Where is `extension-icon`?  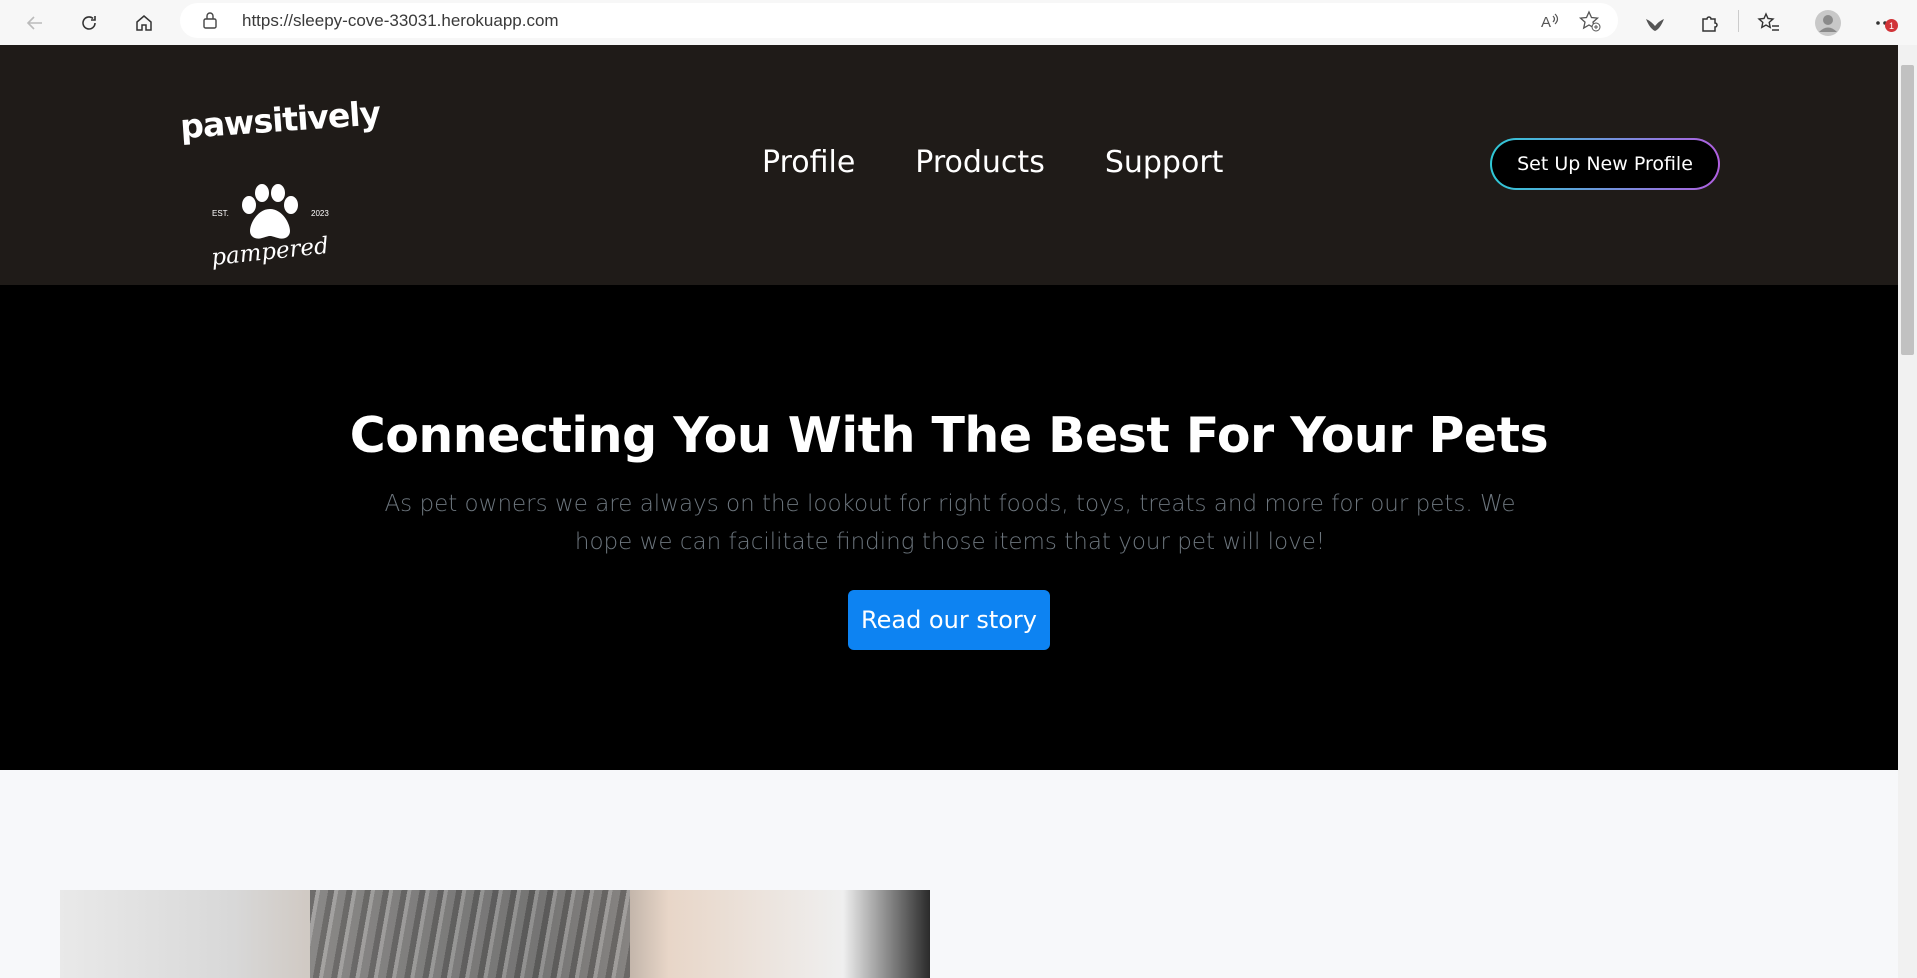 extension-icon is located at coordinates (1655, 23).